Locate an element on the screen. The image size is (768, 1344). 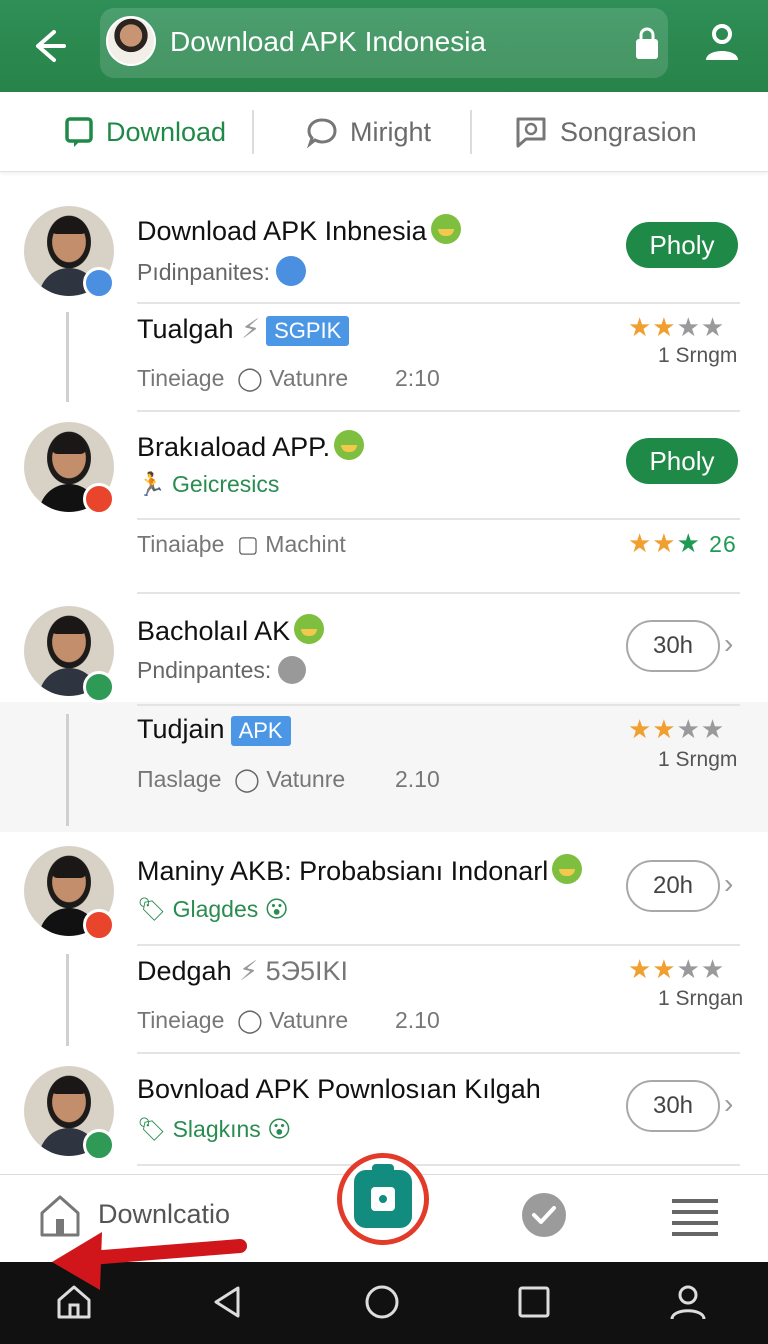
bottom-nav: Downlcatio is located at coordinates (384, 1207).